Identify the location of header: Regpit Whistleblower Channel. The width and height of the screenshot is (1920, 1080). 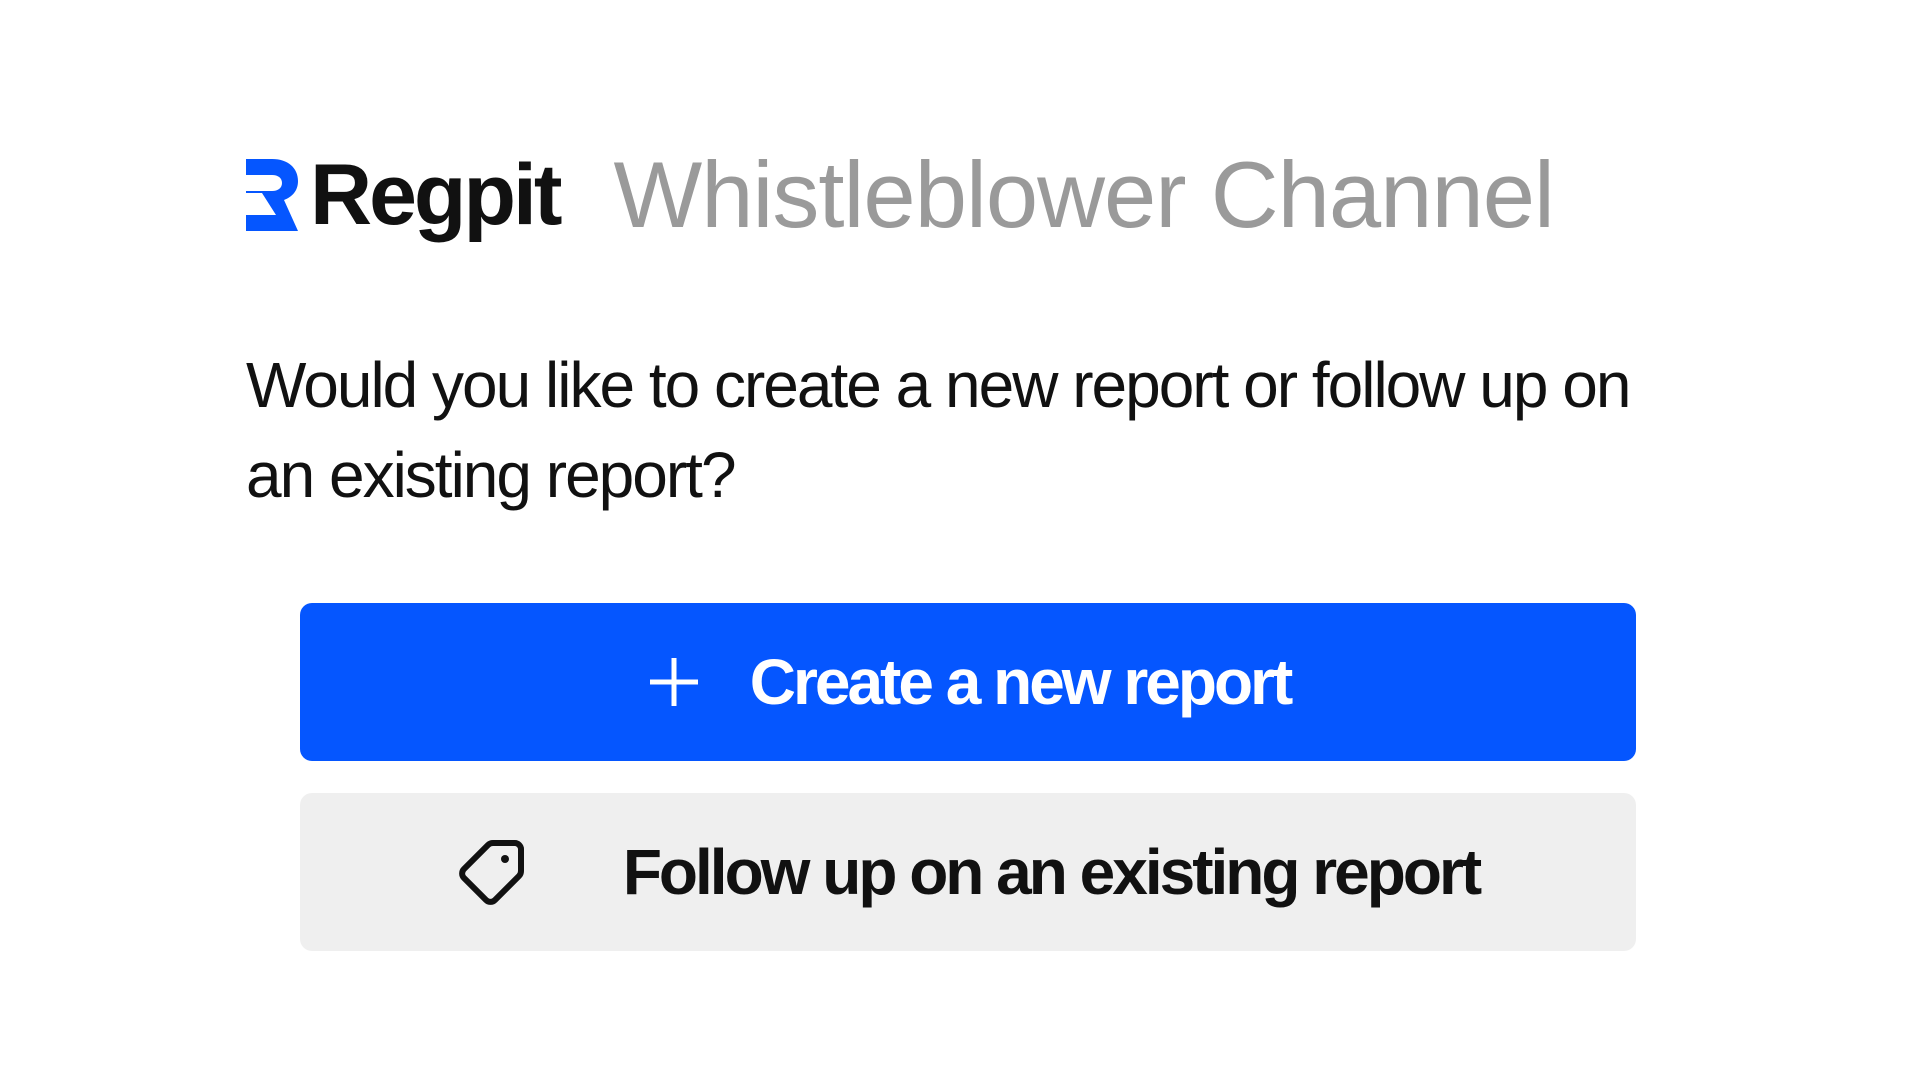
(900, 195).